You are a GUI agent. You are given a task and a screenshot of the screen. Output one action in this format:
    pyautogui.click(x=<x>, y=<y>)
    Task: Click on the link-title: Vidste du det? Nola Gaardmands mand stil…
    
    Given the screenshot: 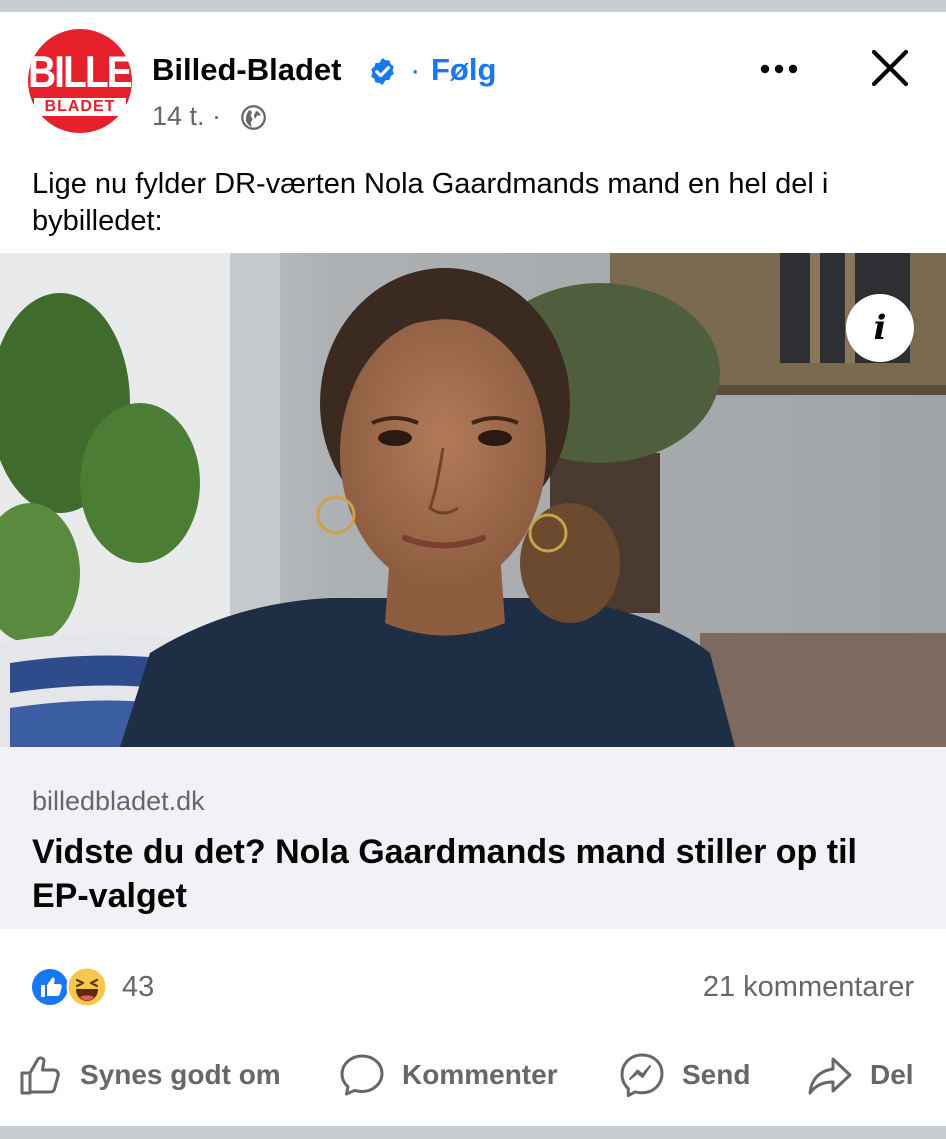 What is the action you would take?
    pyautogui.click(x=472, y=874)
    